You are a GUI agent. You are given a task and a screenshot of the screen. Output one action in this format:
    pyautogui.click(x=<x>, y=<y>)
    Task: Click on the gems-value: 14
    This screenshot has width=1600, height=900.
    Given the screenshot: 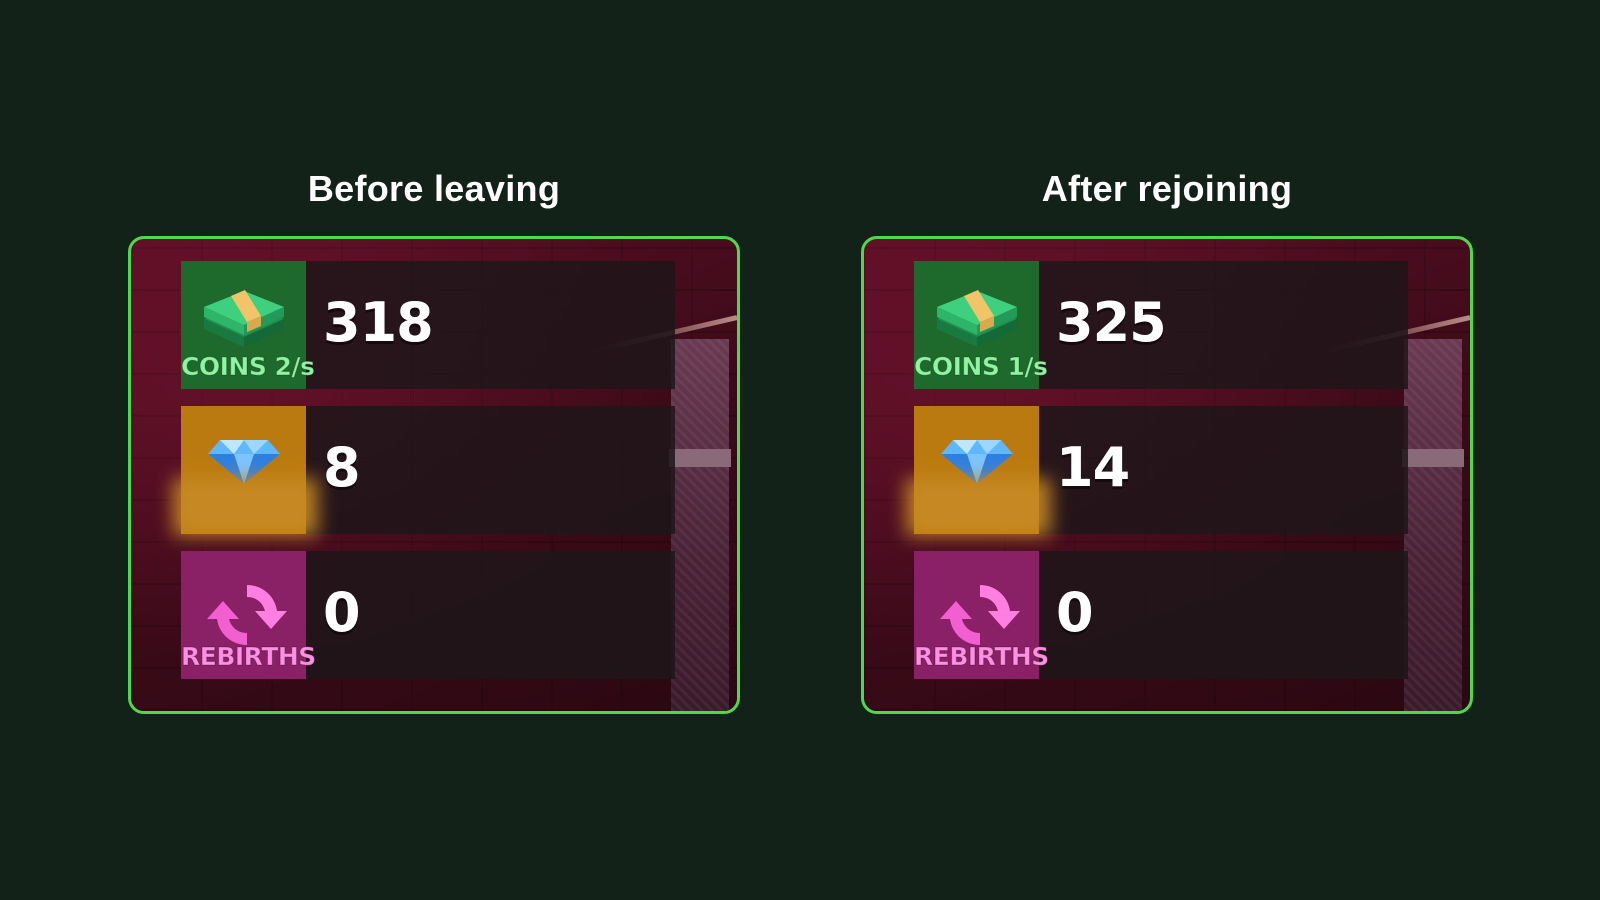 What is the action you would take?
    pyautogui.click(x=1093, y=467)
    